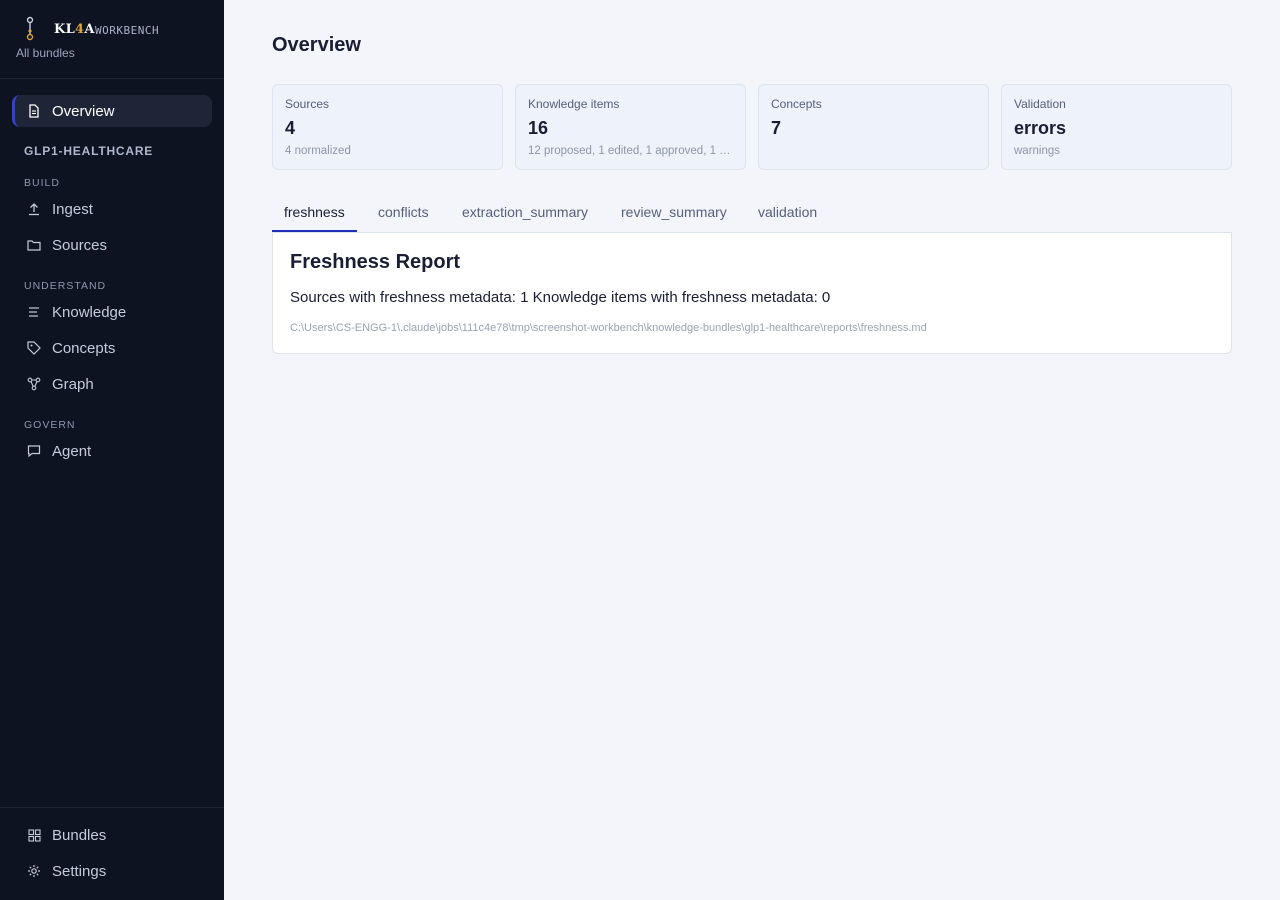 The width and height of the screenshot is (1280, 900). What do you see at coordinates (34, 312) in the screenshot?
I see `list-icon` at bounding box center [34, 312].